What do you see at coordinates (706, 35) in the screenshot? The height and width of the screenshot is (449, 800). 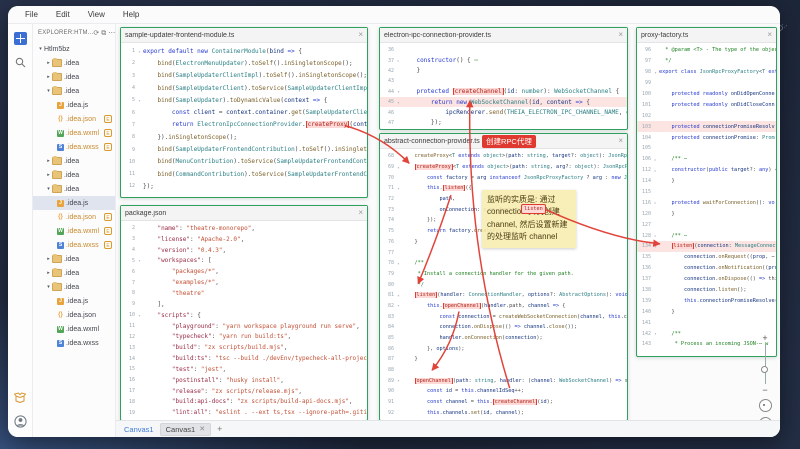 I see `panel-titlebar: proxy-factory.ts ×` at bounding box center [706, 35].